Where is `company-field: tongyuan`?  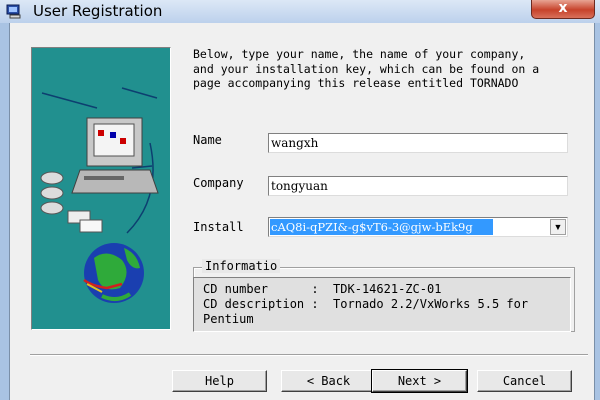 company-field: tongyuan is located at coordinates (418, 186).